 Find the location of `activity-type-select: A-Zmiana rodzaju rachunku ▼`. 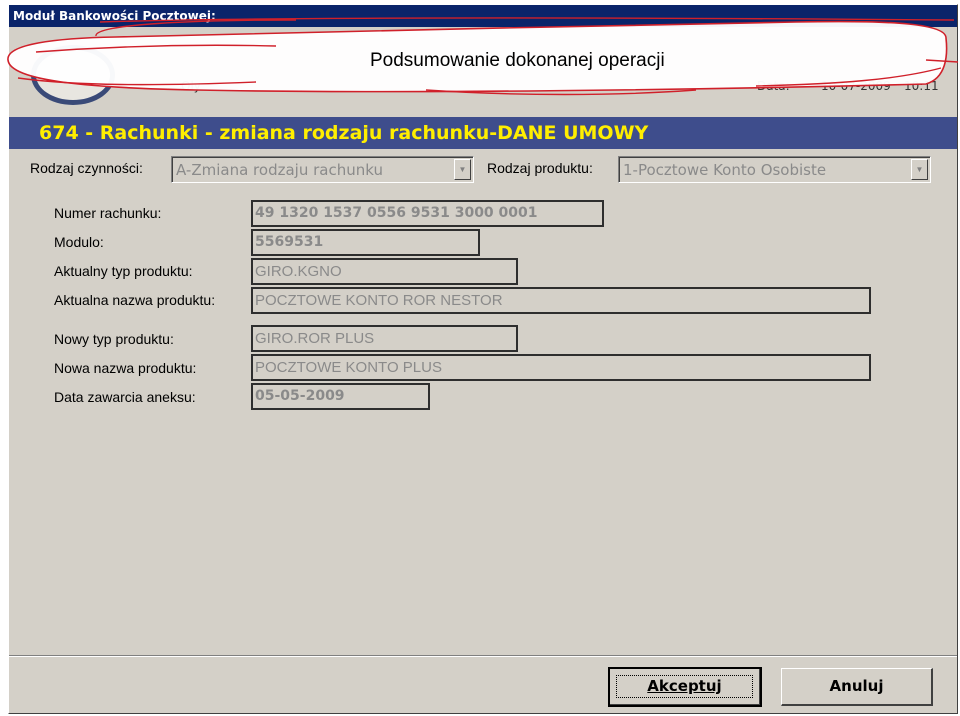

activity-type-select: A-Zmiana rodzaju rachunku ▼ is located at coordinates (322, 169).